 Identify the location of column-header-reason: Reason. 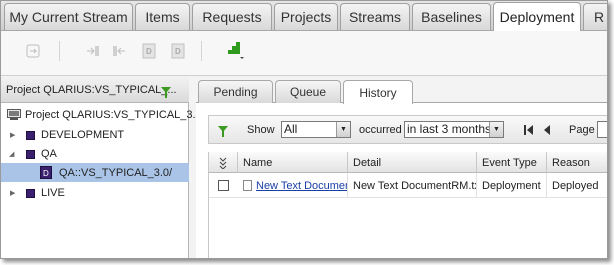
(577, 162).